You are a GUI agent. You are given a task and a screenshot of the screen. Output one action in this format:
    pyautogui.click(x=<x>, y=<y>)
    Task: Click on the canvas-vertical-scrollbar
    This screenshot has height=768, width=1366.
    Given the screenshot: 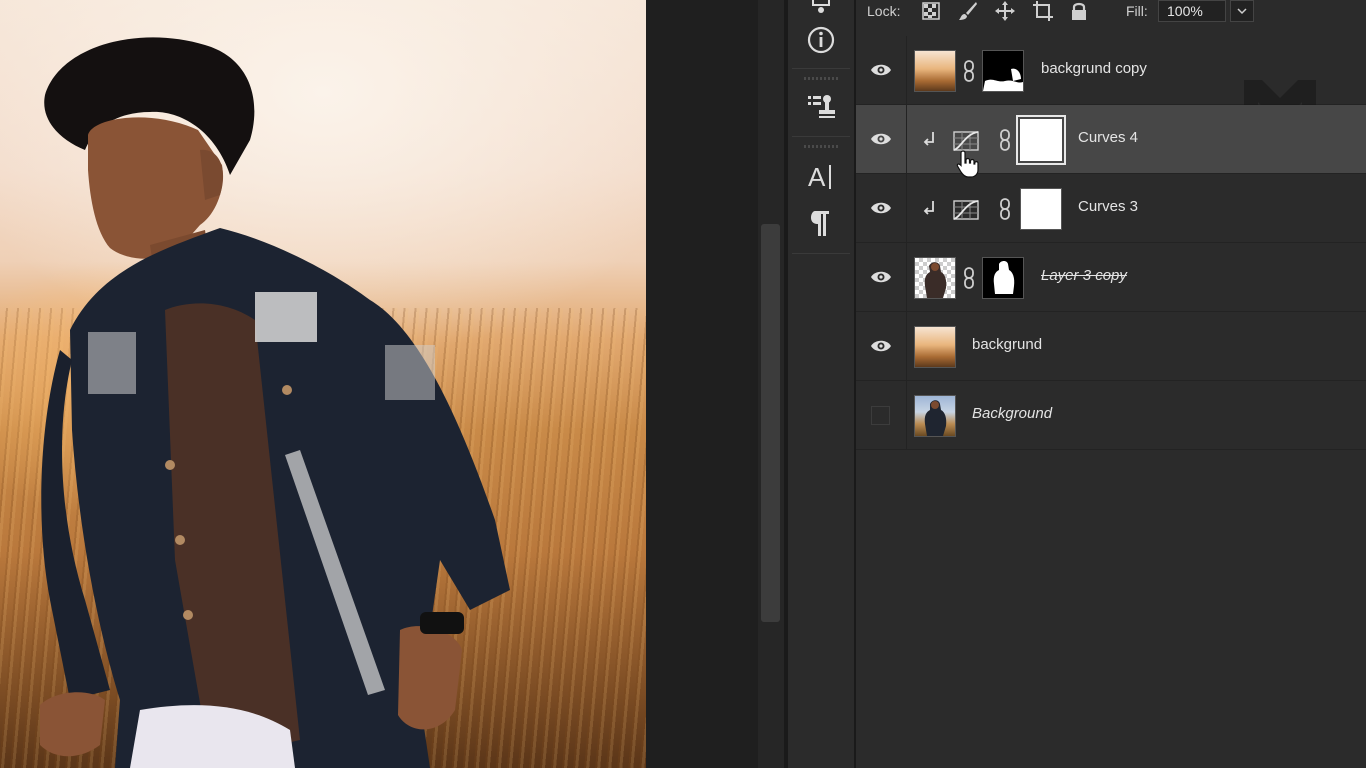 What is the action you would take?
    pyautogui.click(x=771, y=384)
    